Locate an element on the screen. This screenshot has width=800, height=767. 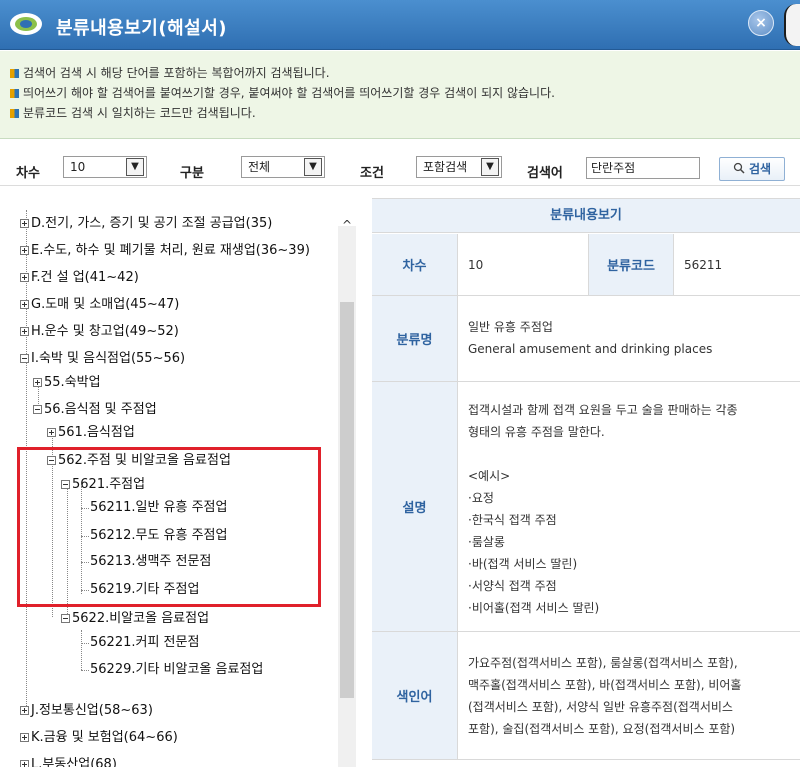
tree-node-label: H.운수 및 창고업(49~52) is located at coordinates (105, 331).